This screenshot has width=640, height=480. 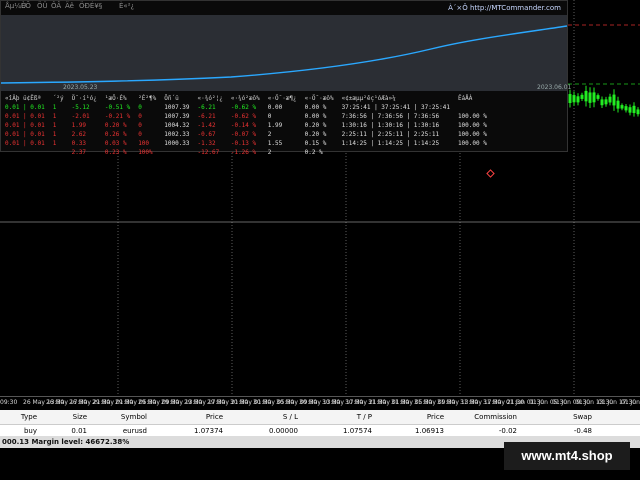 I want to click on stats-cell: 1007.39, so click(x=177, y=107).